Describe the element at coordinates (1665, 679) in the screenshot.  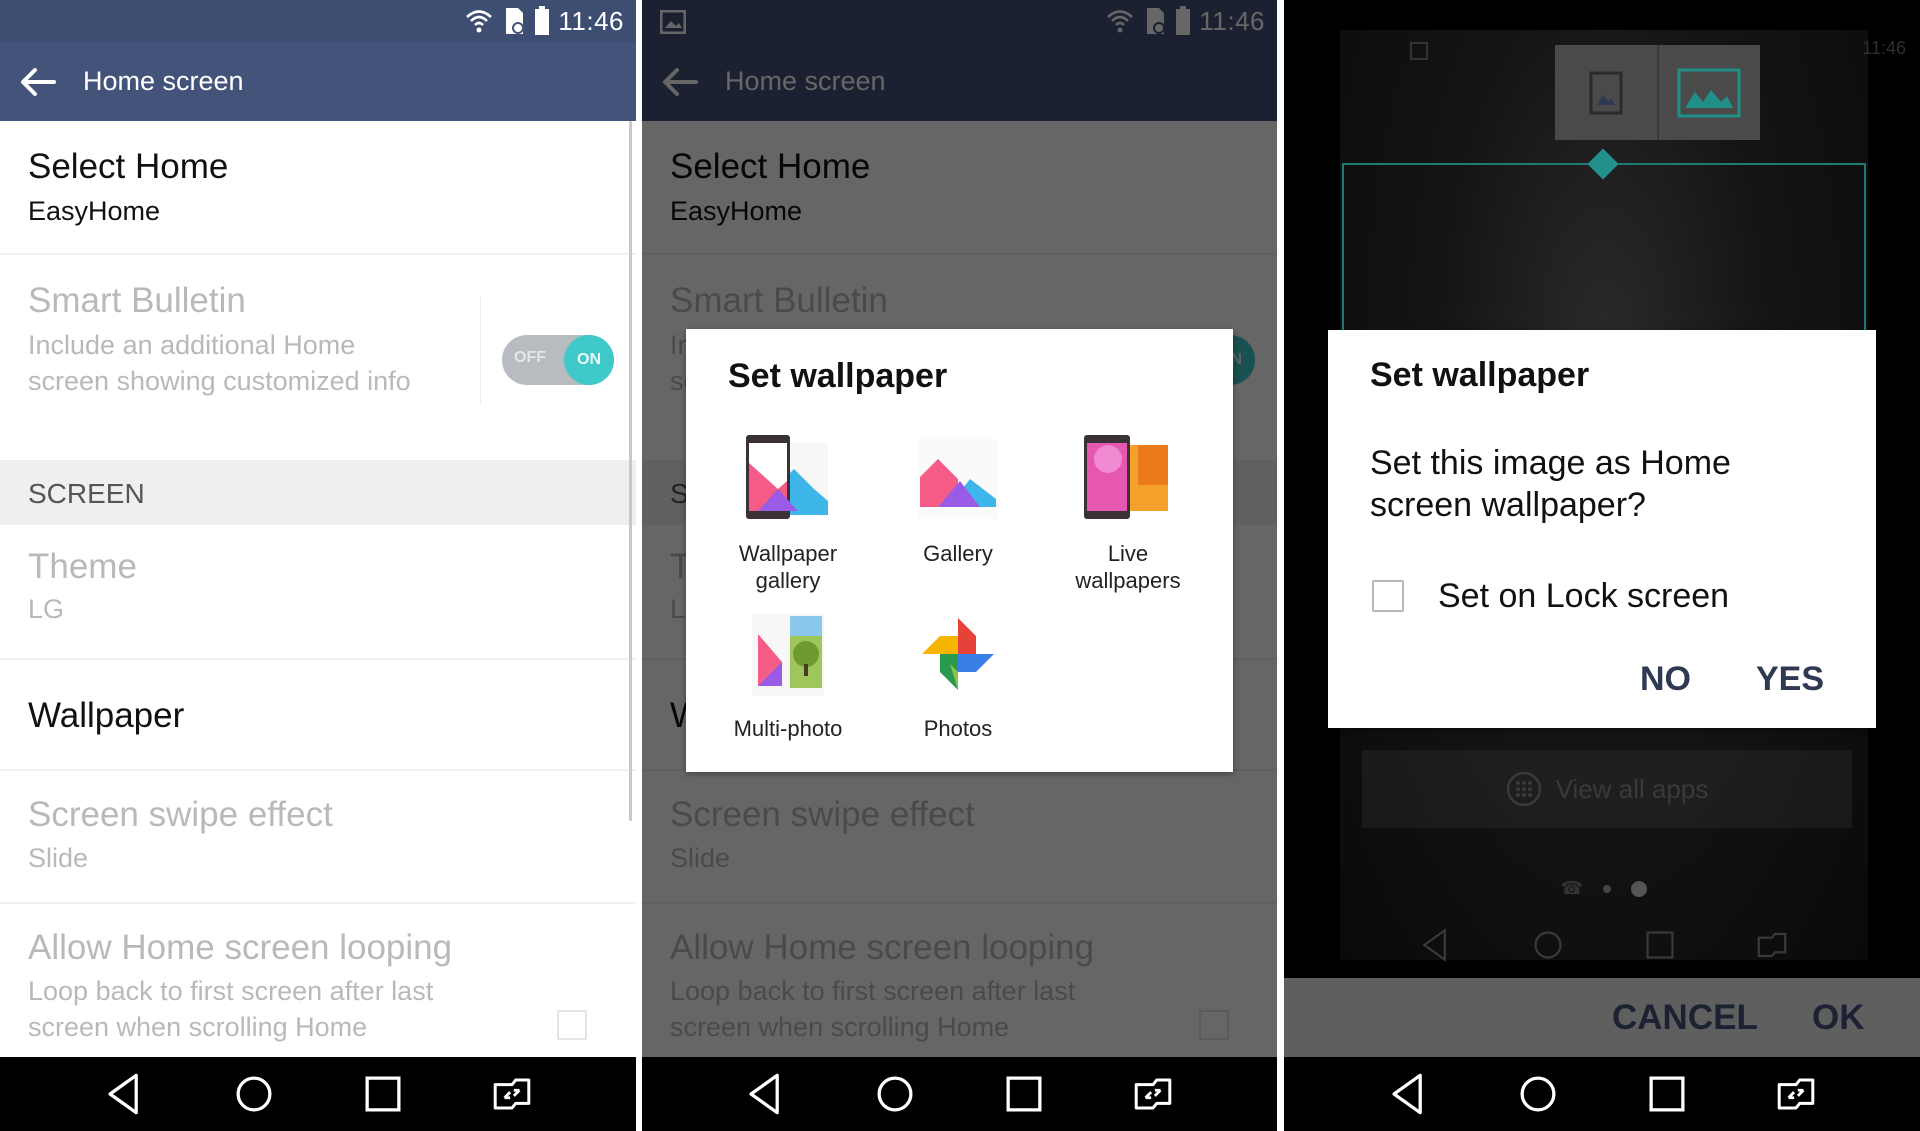
I see `no-button: NO` at that location.